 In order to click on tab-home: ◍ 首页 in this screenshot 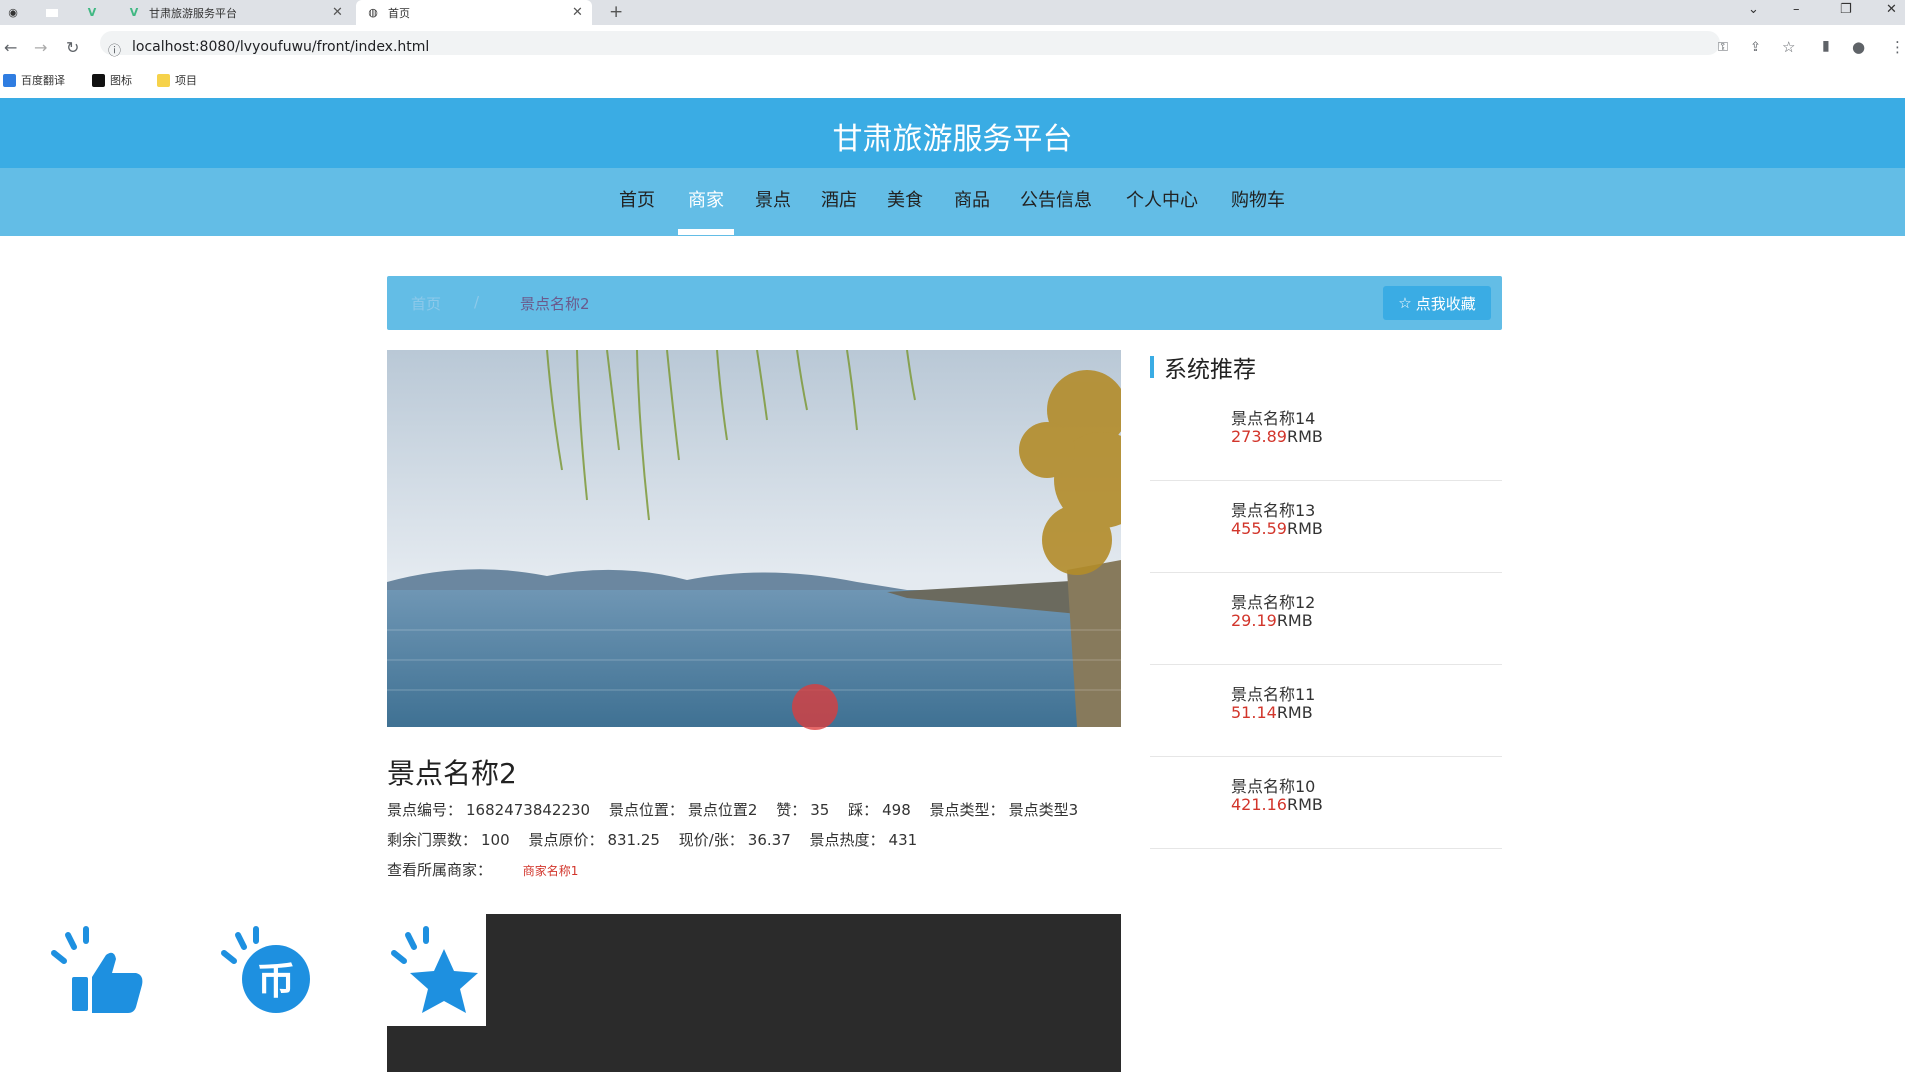, I will do `click(474, 12)`.